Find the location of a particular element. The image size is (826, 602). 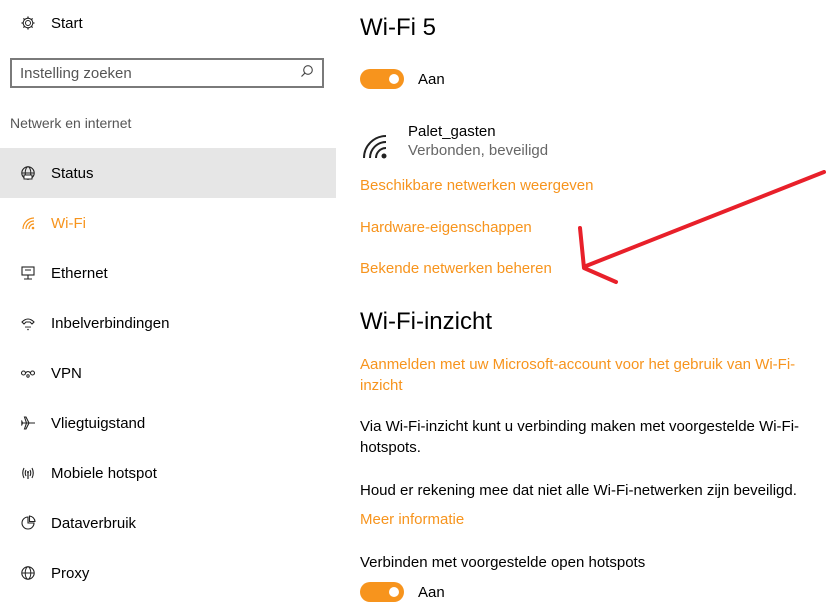

sidebar-item-vpn: VPN is located at coordinates (168, 373).